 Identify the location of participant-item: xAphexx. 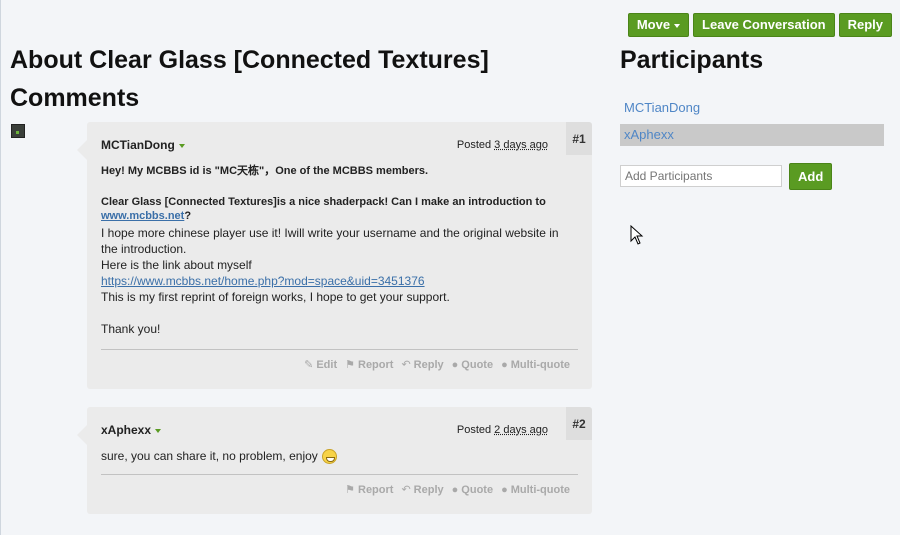
(752, 135).